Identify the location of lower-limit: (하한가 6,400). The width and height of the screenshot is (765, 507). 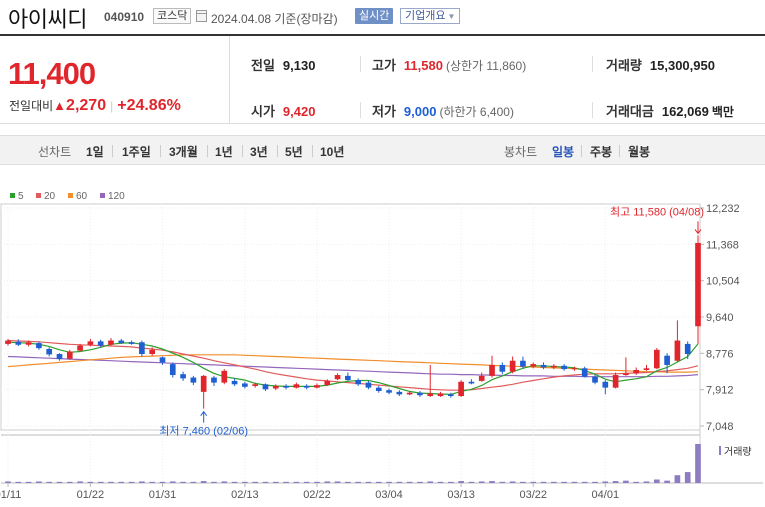
(476, 112).